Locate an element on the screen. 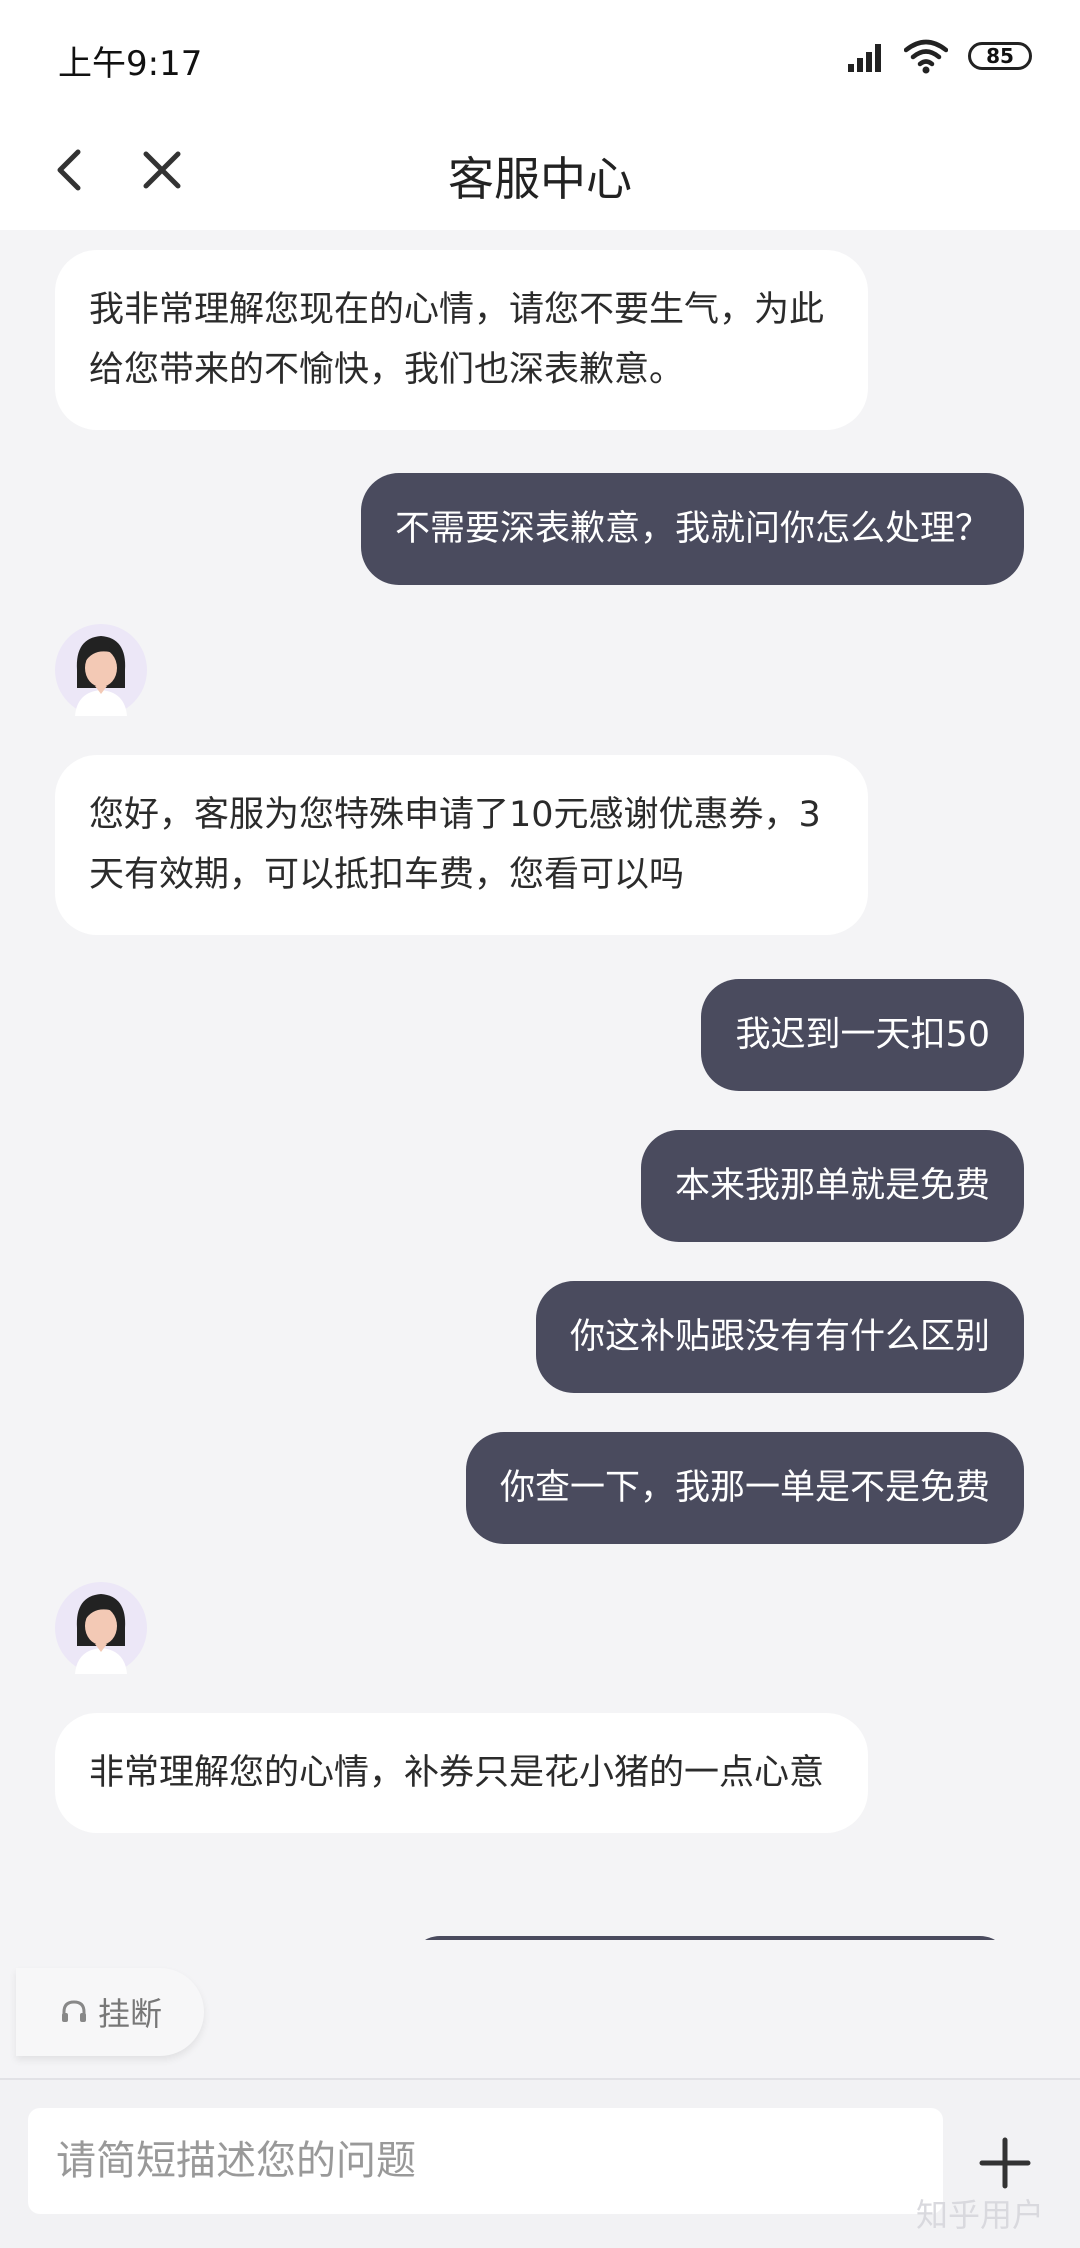 The width and height of the screenshot is (1080, 2248). user-message-partial is located at coordinates (710, 1938).